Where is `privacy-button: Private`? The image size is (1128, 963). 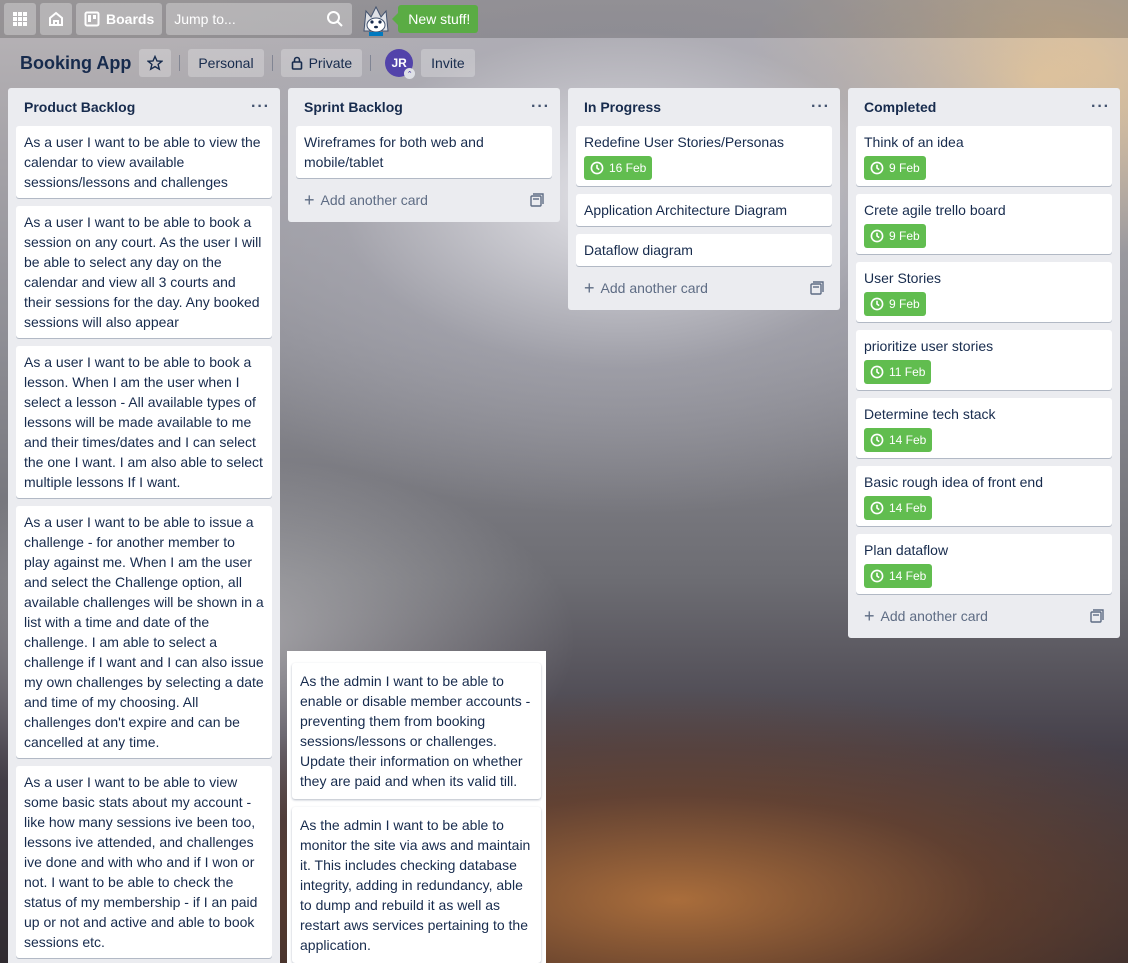 privacy-button: Private is located at coordinates (321, 63).